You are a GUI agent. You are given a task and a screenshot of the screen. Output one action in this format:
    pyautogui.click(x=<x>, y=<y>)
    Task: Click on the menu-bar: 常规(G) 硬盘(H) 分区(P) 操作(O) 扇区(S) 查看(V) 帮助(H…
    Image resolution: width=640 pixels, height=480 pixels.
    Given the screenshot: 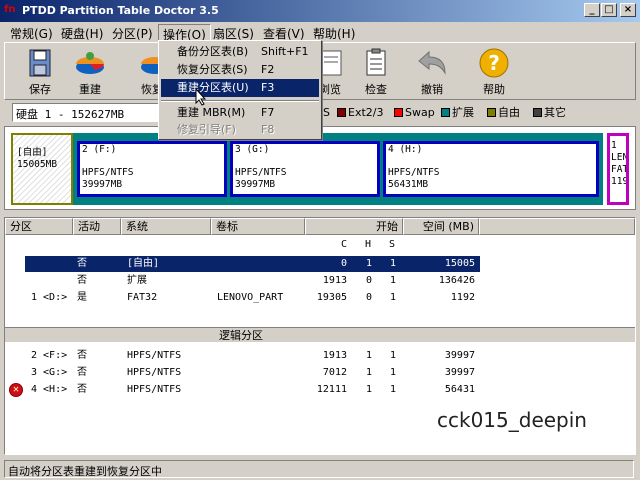 What is the action you would take?
    pyautogui.click(x=320, y=32)
    